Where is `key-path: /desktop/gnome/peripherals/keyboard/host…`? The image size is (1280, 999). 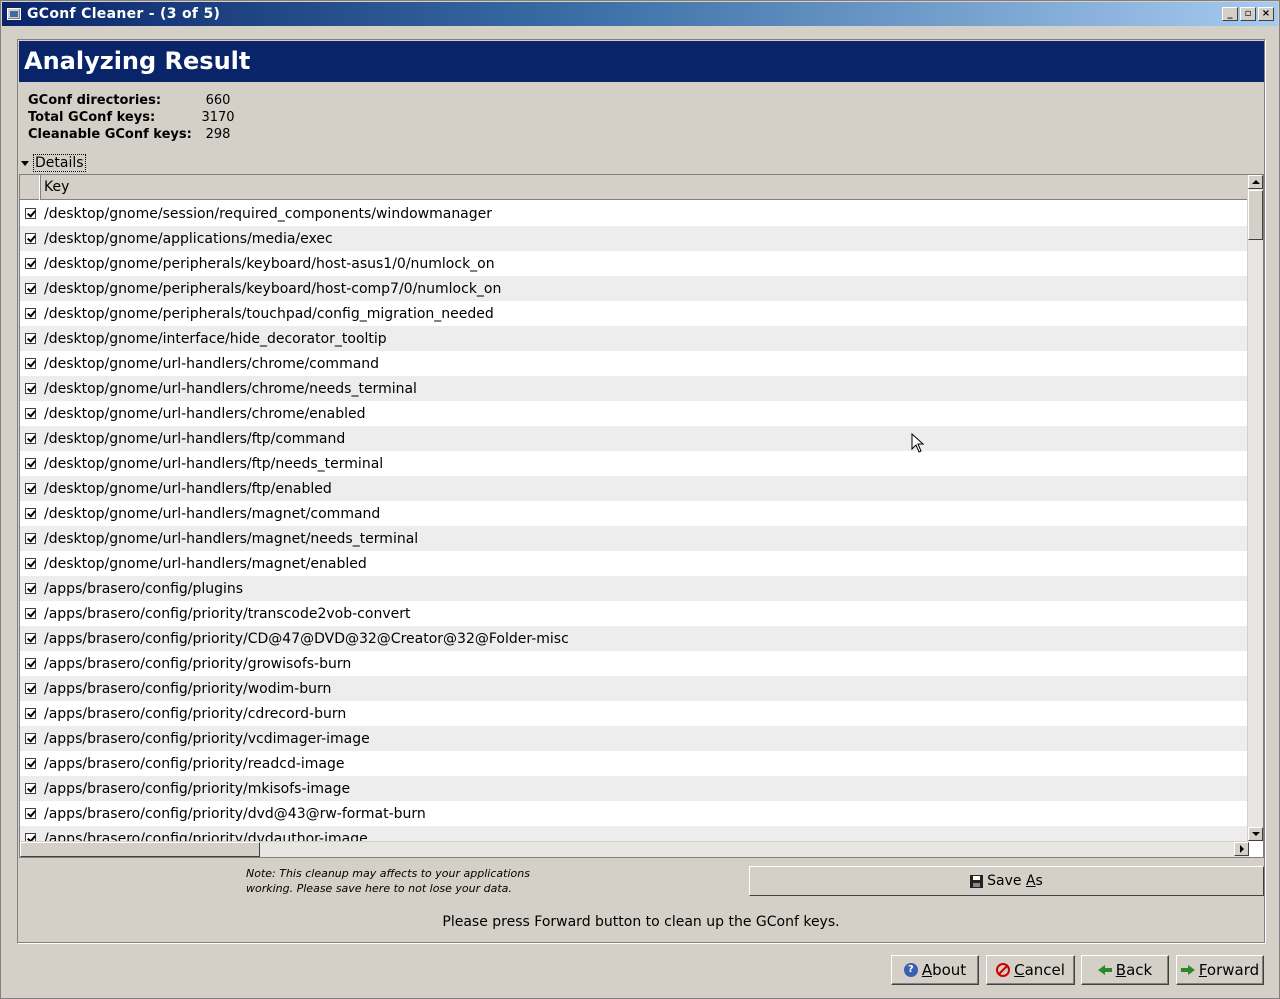 key-path: /desktop/gnome/peripherals/keyboard/host… is located at coordinates (273, 288).